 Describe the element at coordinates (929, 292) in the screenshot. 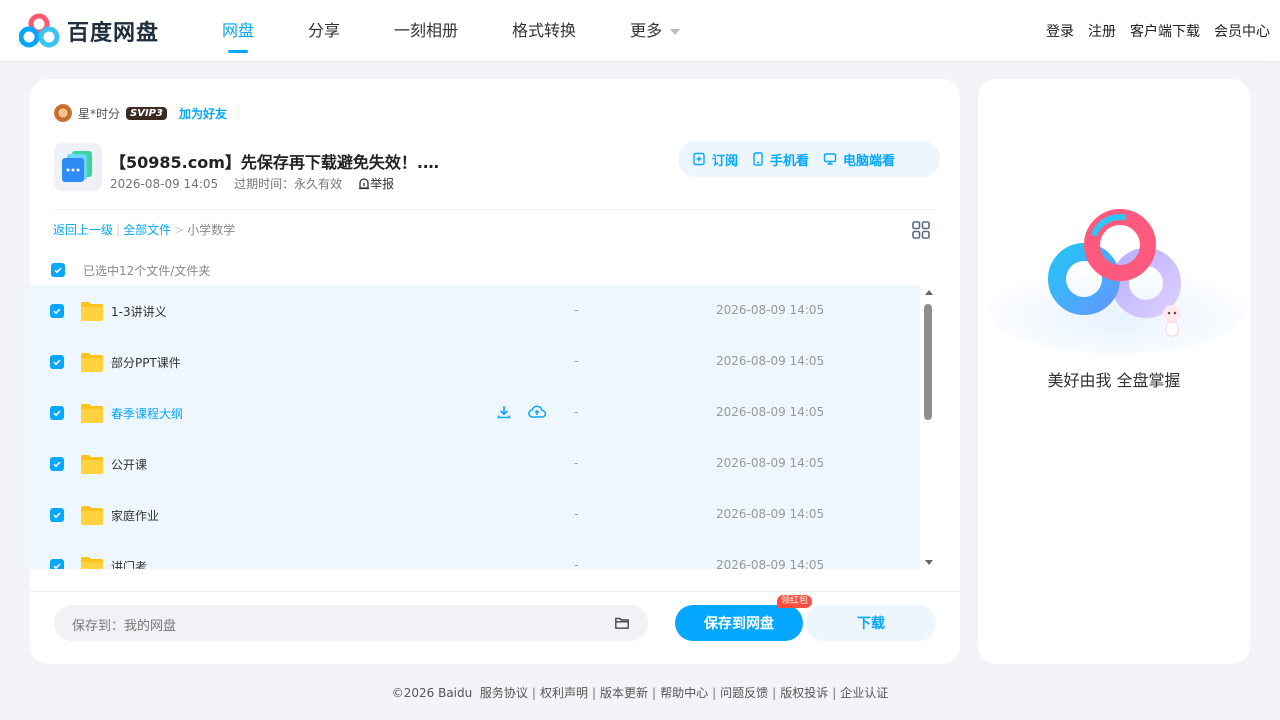

I see `scroll-up-arrow-icon` at that location.